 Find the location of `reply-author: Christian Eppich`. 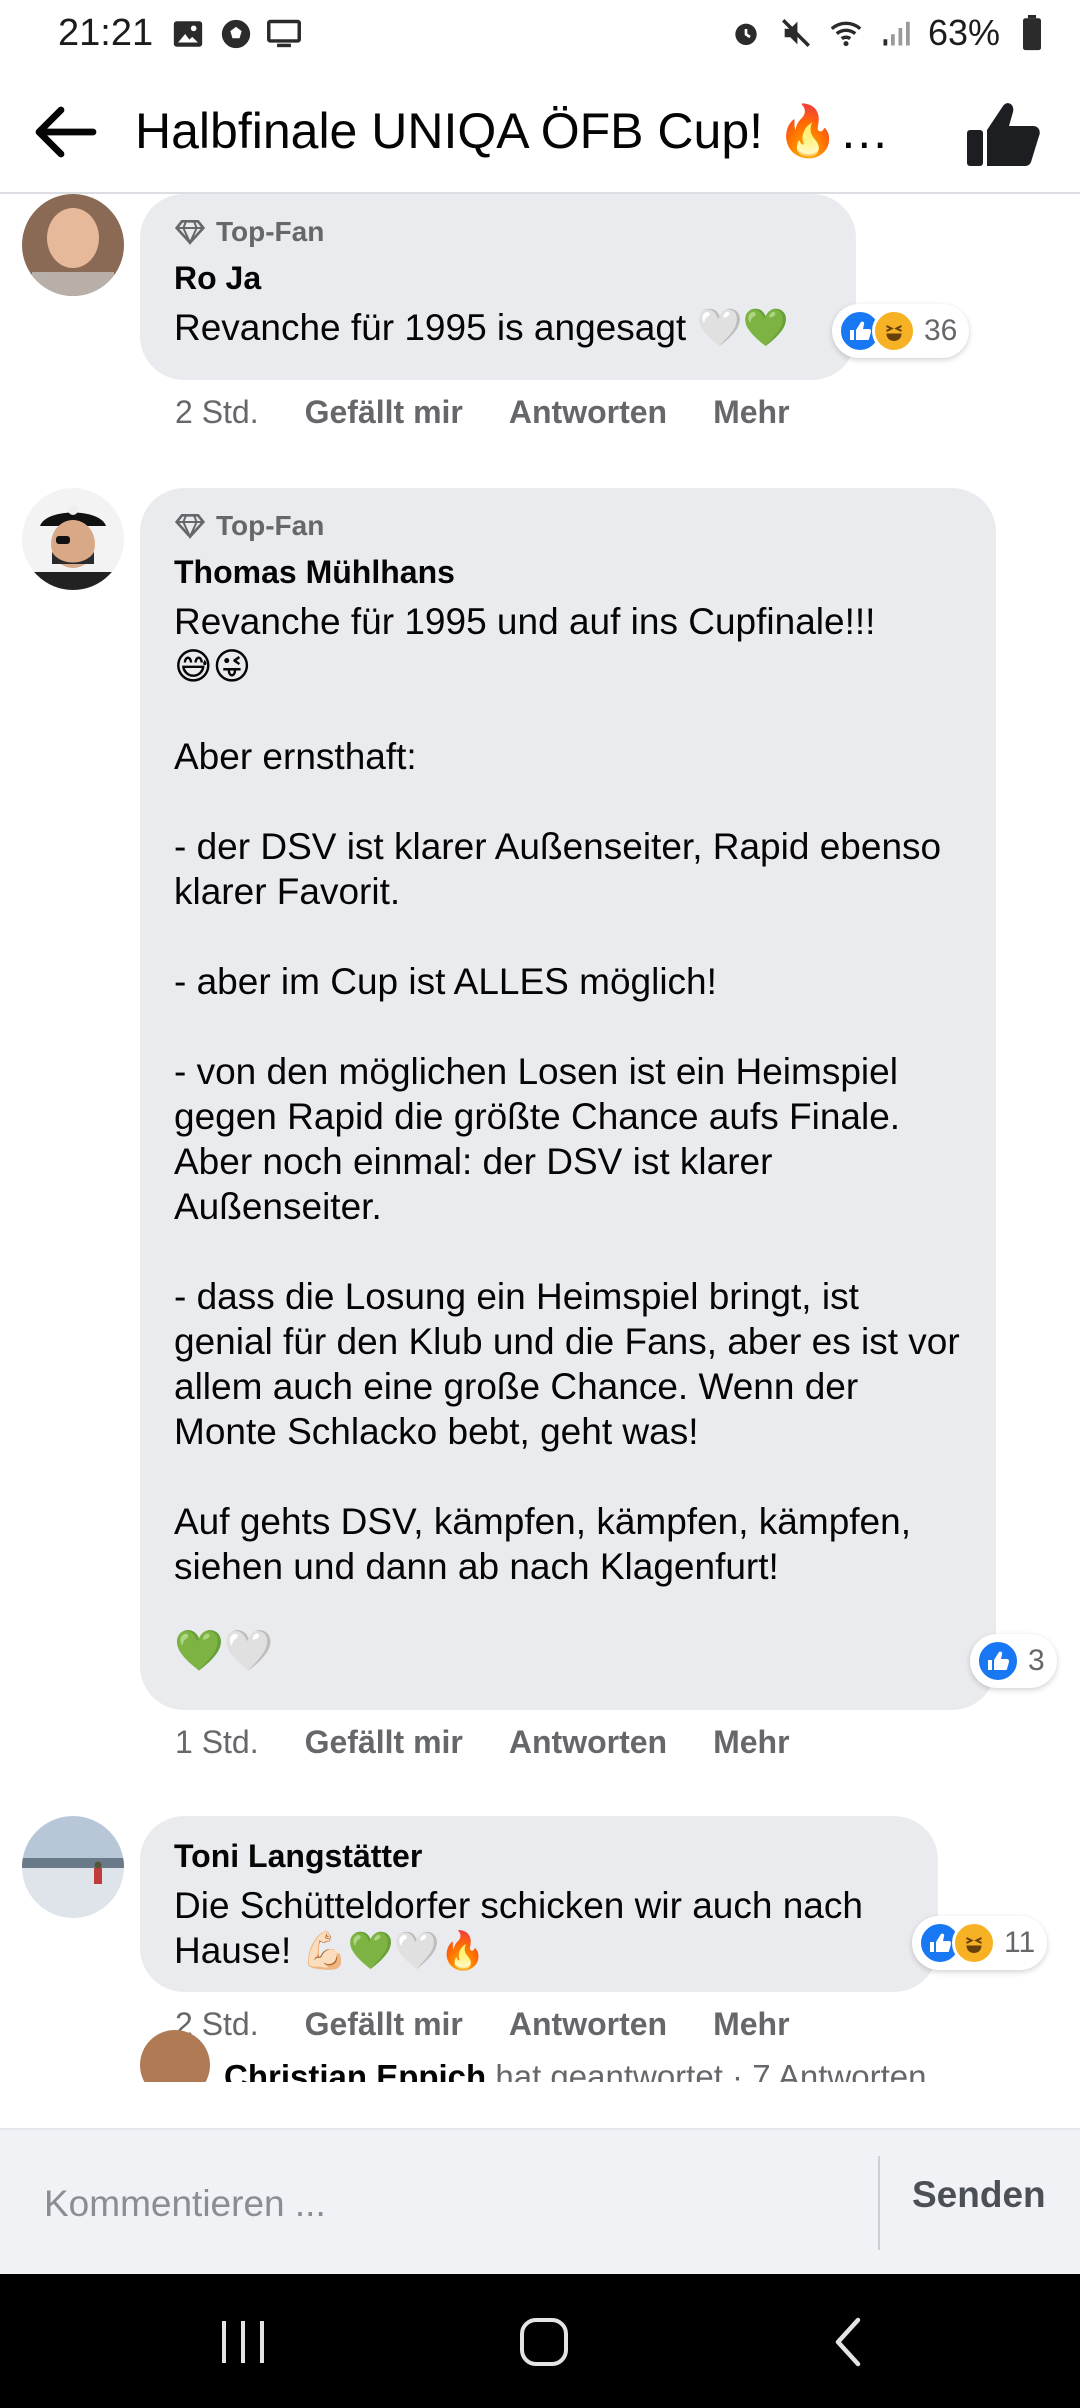

reply-author: Christian Eppich is located at coordinates (355, 2070).